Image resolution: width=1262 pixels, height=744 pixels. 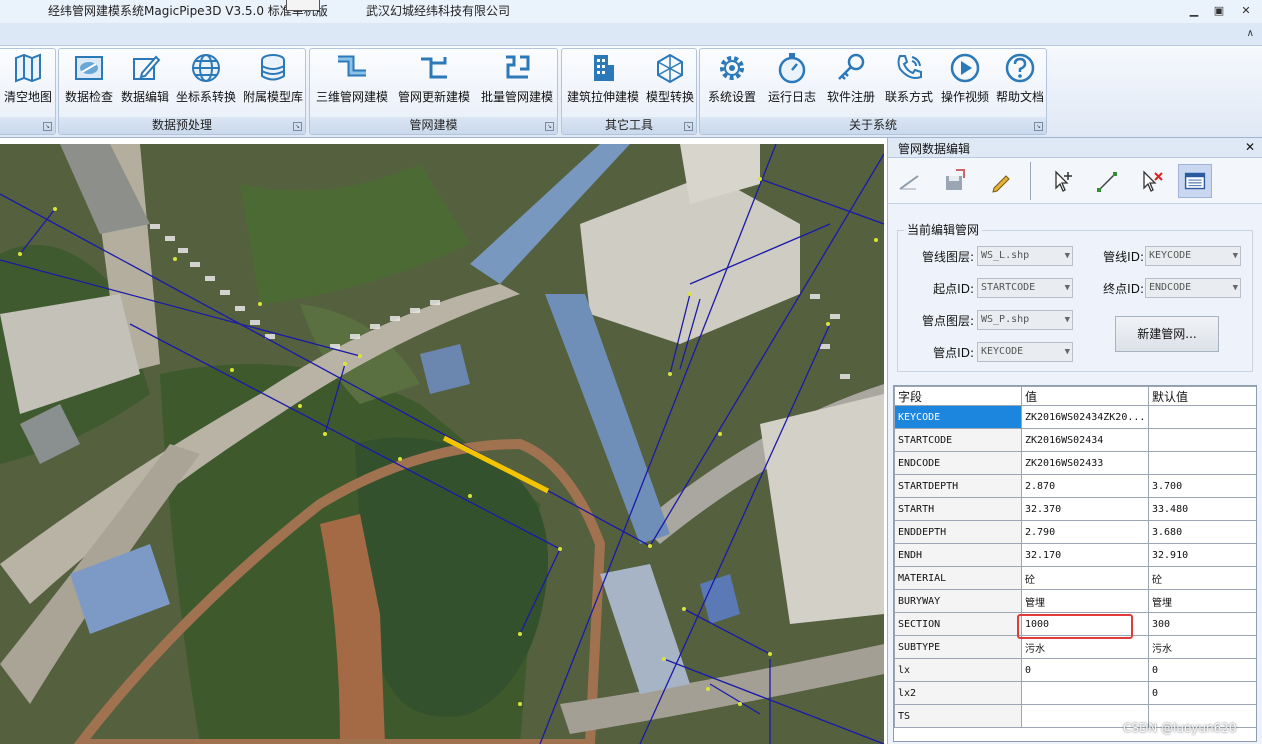 What do you see at coordinates (958, 417) in the screenshot?
I see `field-name-cell: KEYCODE` at bounding box center [958, 417].